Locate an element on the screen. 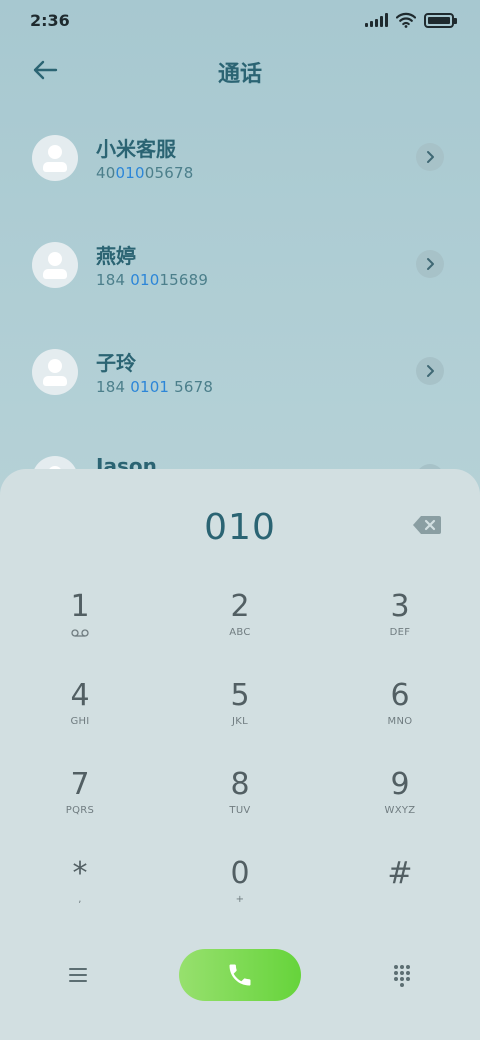 Image resolution: width=480 pixels, height=1040 pixels. key-7: 7 PQRS is located at coordinates (80, 807).